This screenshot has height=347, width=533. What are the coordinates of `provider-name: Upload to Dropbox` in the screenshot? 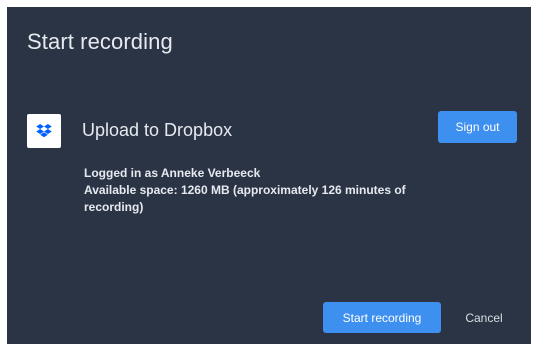 It's located at (157, 130).